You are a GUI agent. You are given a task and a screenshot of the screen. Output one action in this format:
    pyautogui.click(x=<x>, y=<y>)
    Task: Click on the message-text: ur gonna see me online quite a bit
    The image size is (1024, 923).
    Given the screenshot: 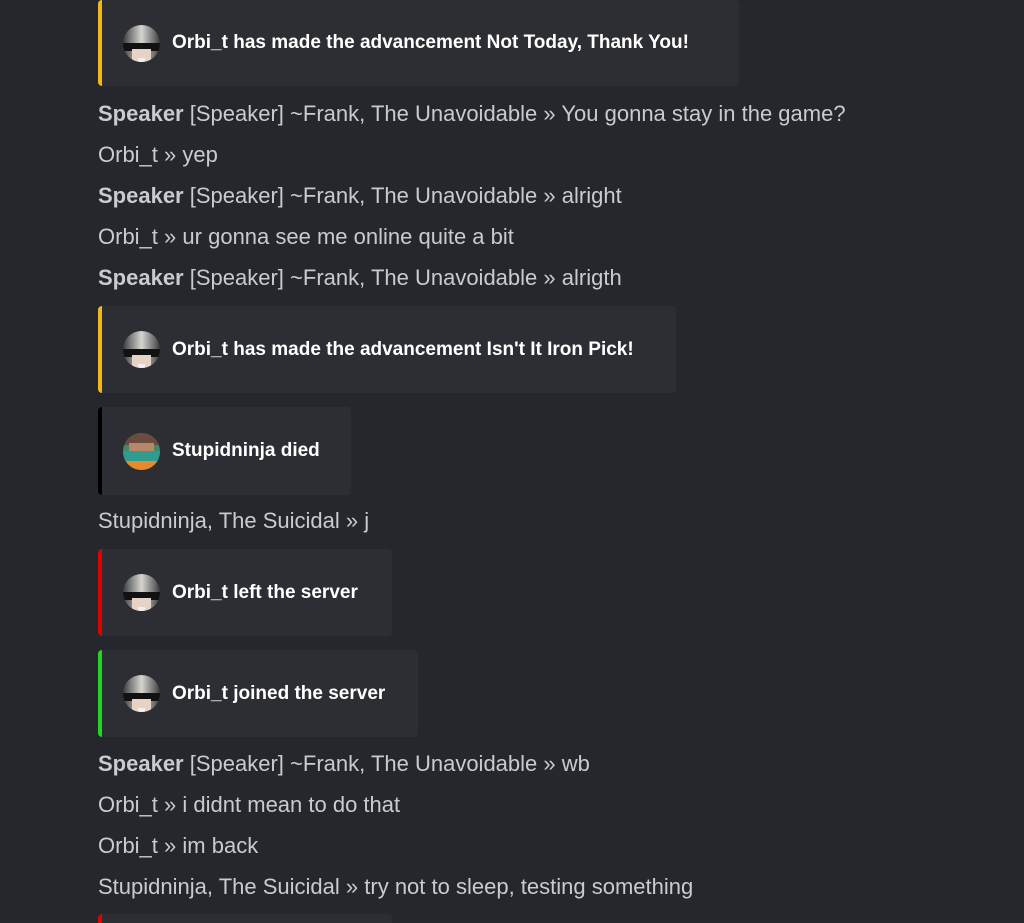 What is the action you would take?
    pyautogui.click(x=348, y=236)
    